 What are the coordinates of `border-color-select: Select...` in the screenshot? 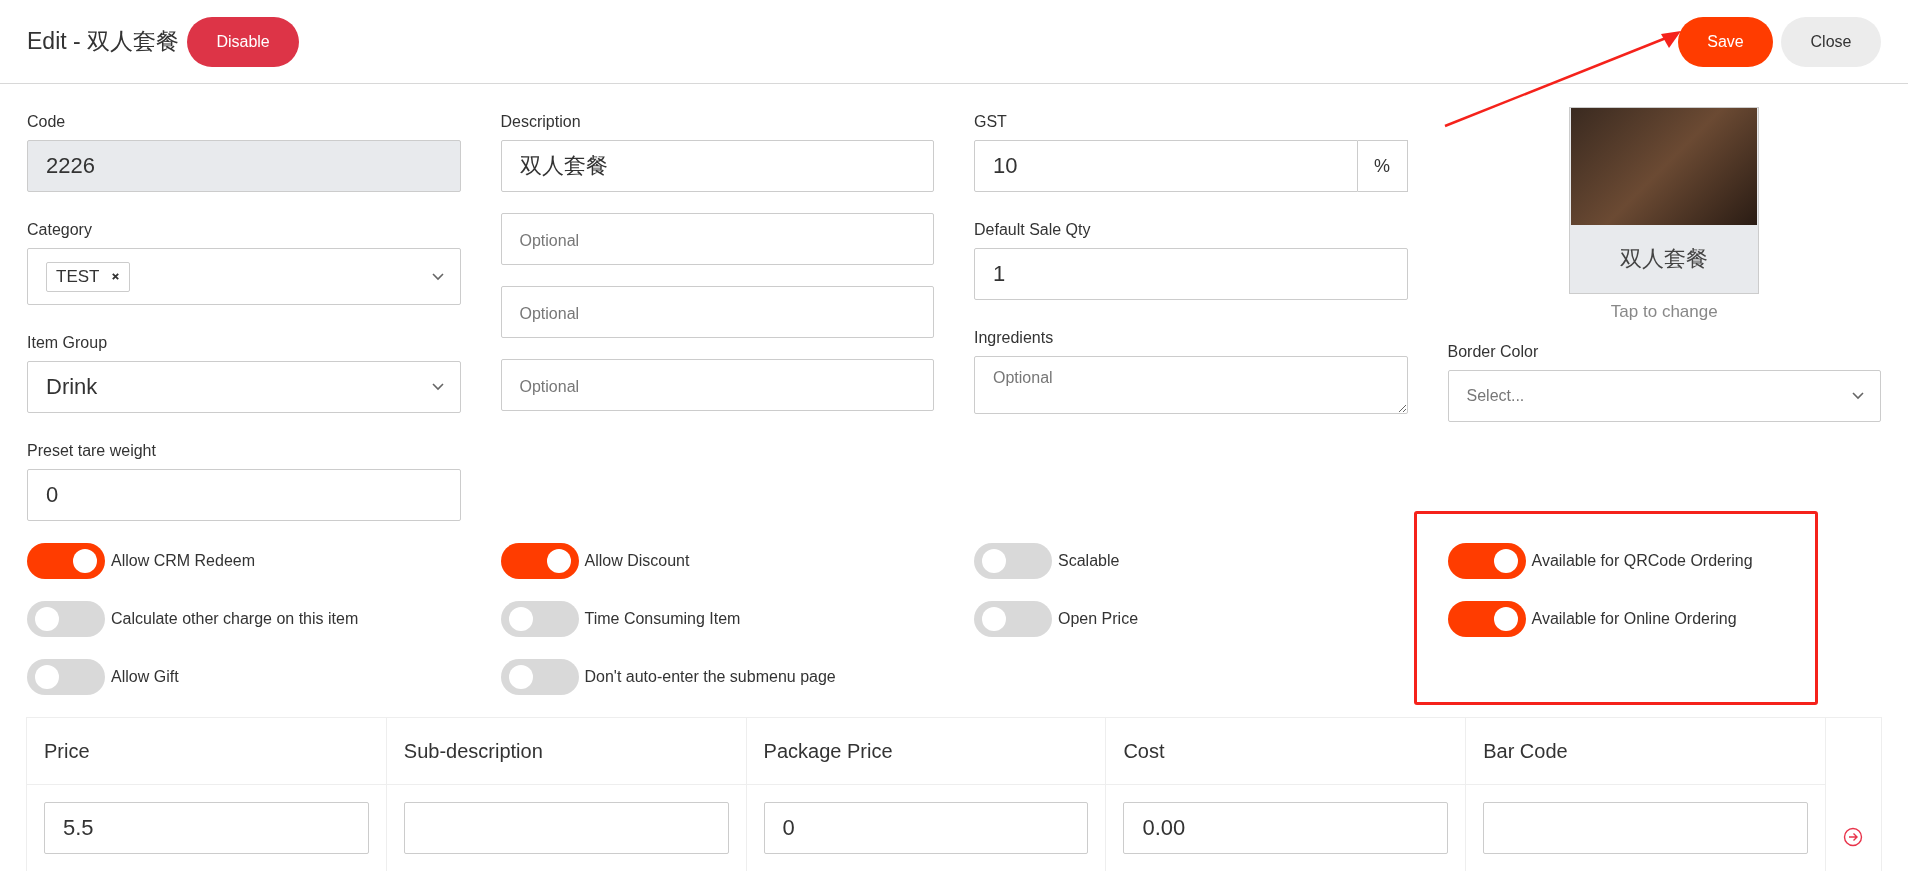 It's located at (1664, 396).